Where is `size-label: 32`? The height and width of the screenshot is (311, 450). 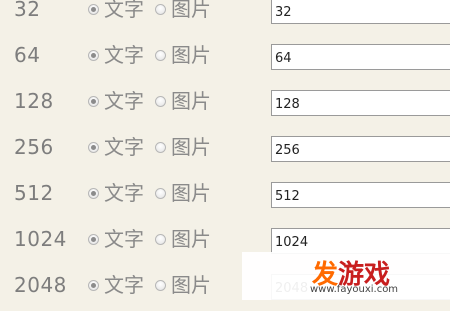
size-label: 32 is located at coordinates (27, 10).